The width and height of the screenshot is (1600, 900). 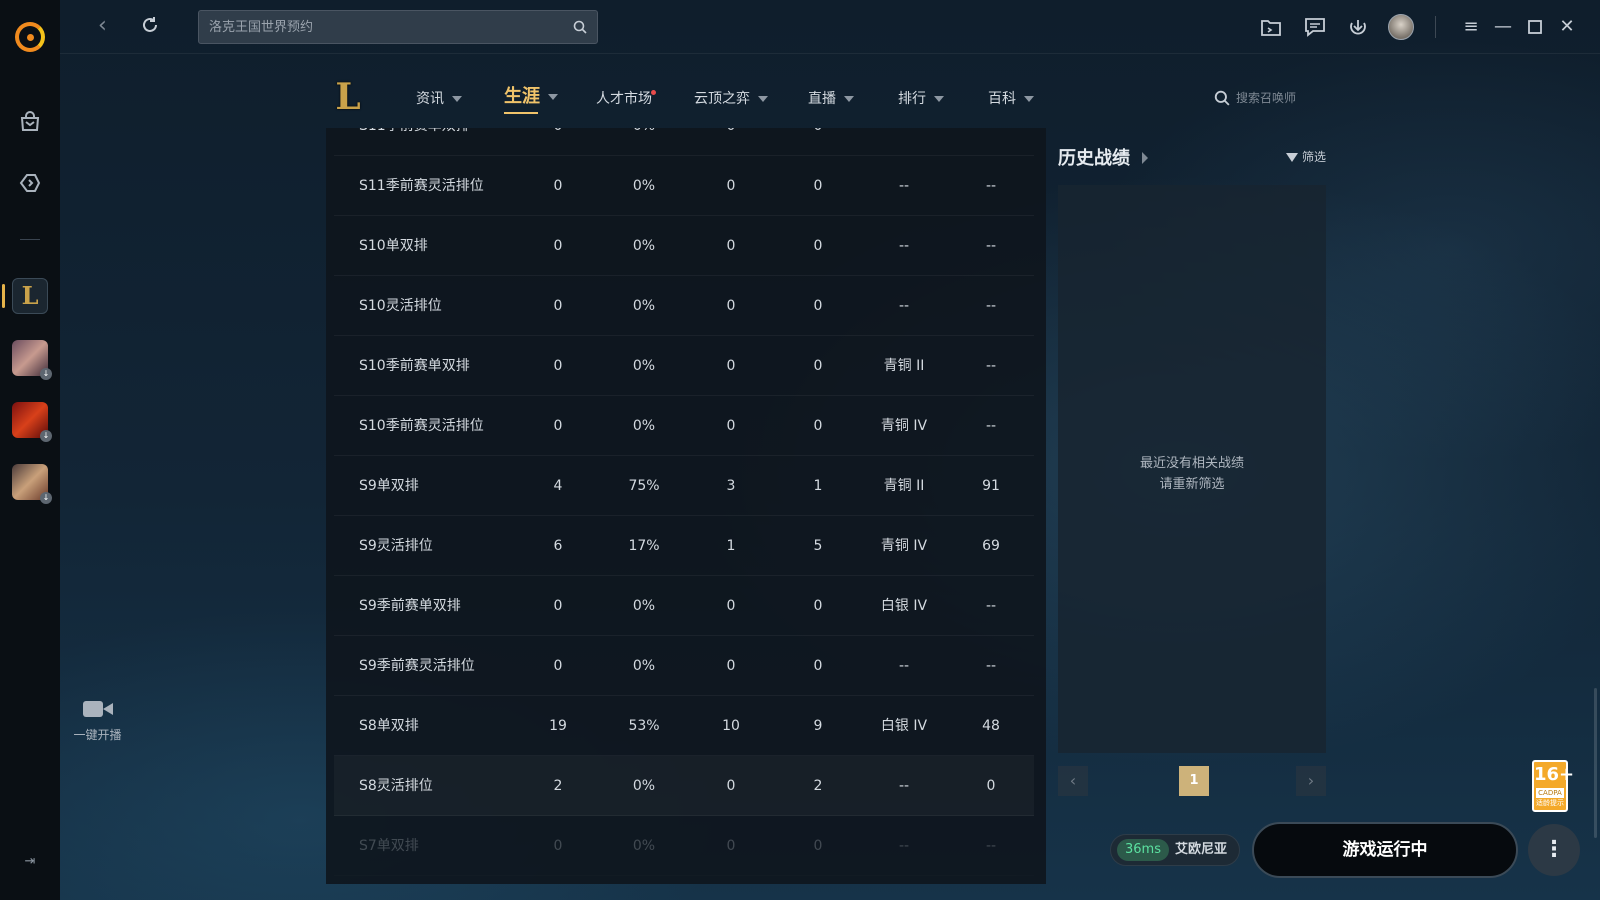 I want to click on table-cell: 10, so click(x=731, y=726).